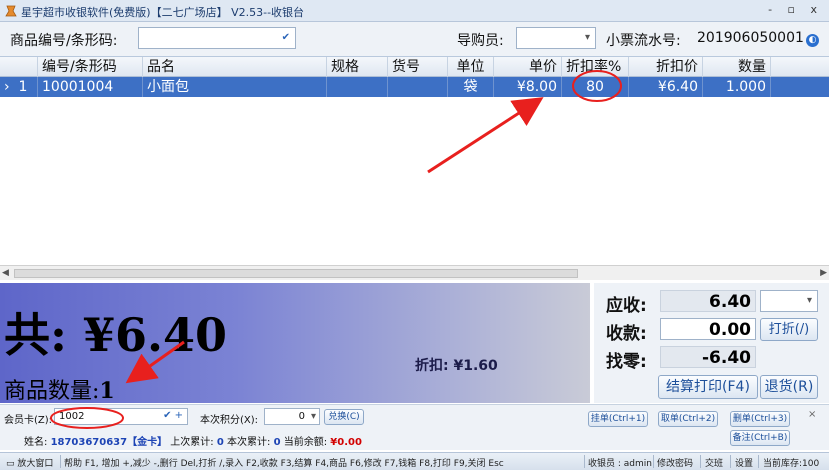 The image size is (829, 470). Describe the element at coordinates (235, 87) in the screenshot. I see `cell-name: 小面包` at that location.